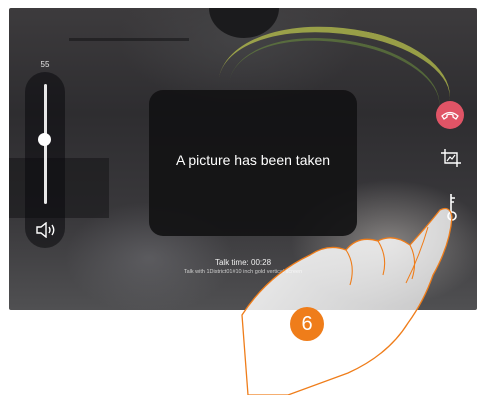  Describe the element at coordinates (45, 64) in the screenshot. I see `volume-value: 55` at that location.